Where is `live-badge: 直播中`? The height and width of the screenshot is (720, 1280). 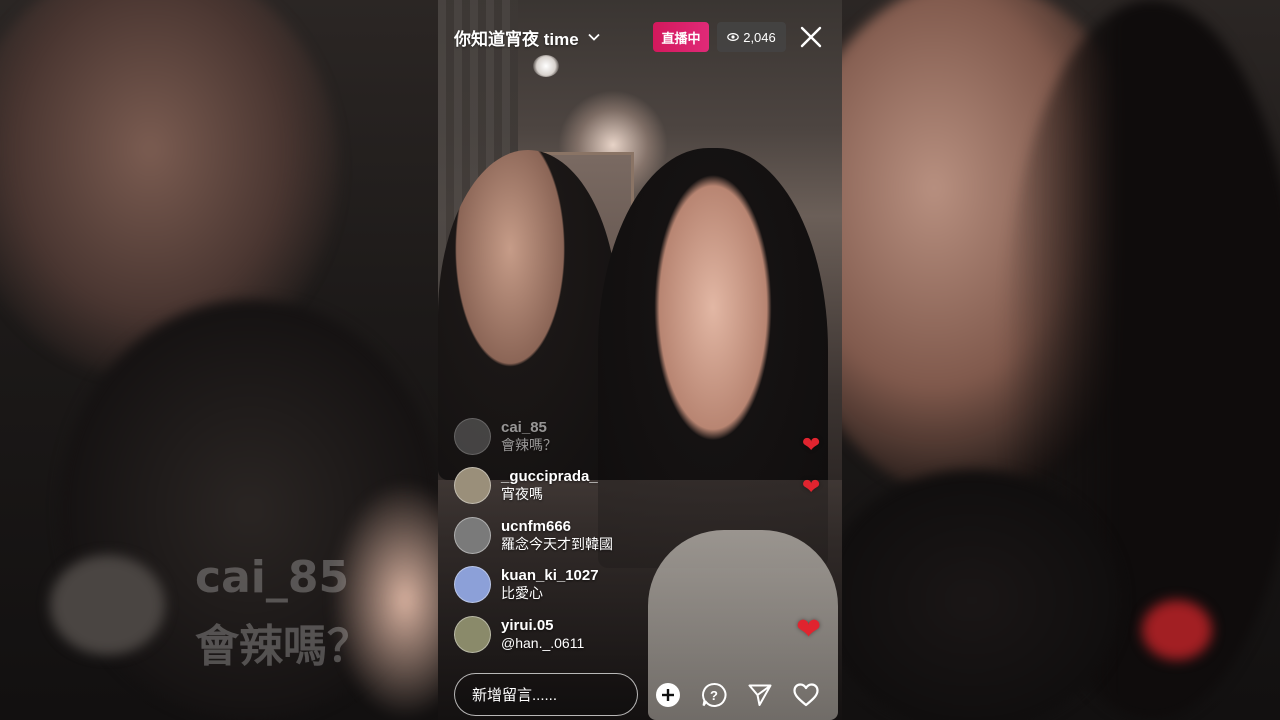 live-badge: 直播中 is located at coordinates (681, 37).